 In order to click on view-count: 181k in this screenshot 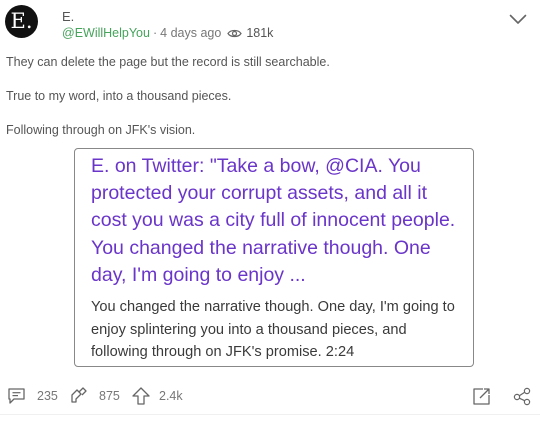, I will do `click(260, 33)`.